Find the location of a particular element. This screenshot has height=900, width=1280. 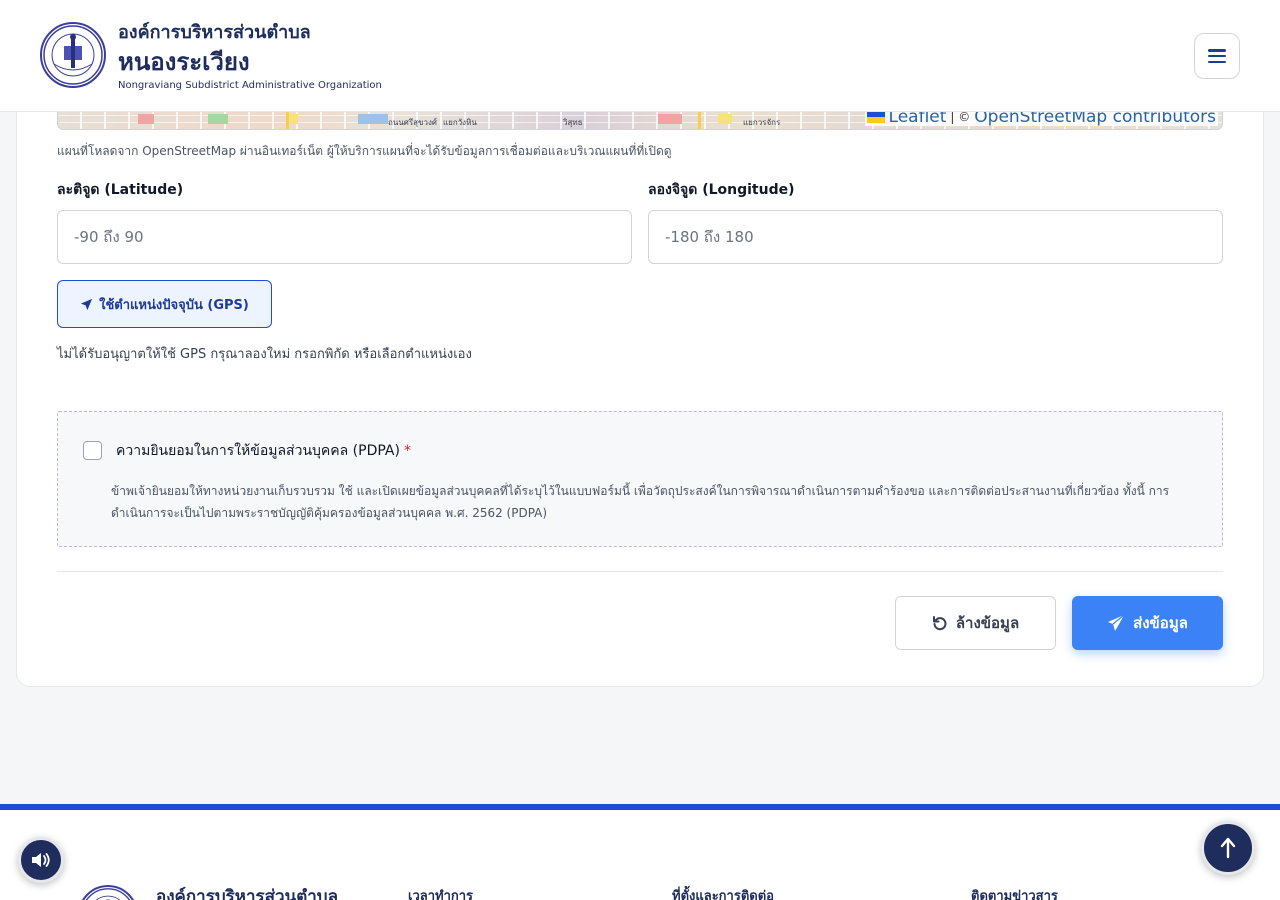

map-label: วิสุทธ is located at coordinates (573, 122).